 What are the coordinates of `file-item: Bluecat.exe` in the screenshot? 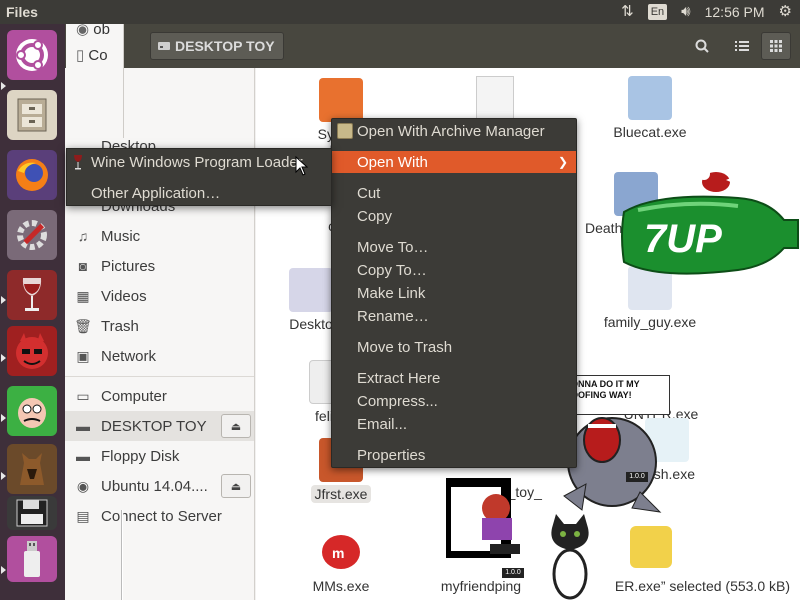 It's located at (650, 108).